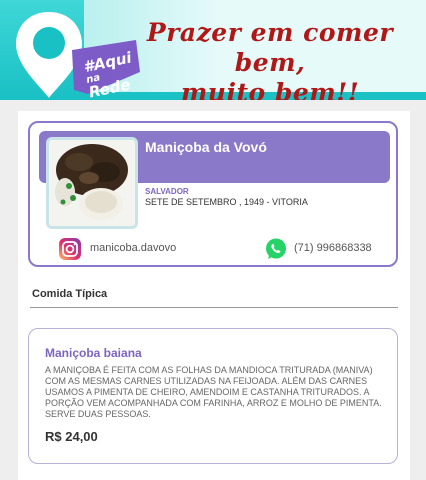 The height and width of the screenshot is (480, 426). I want to click on logo-text: #Aqui na Rede, so click(110, 74).